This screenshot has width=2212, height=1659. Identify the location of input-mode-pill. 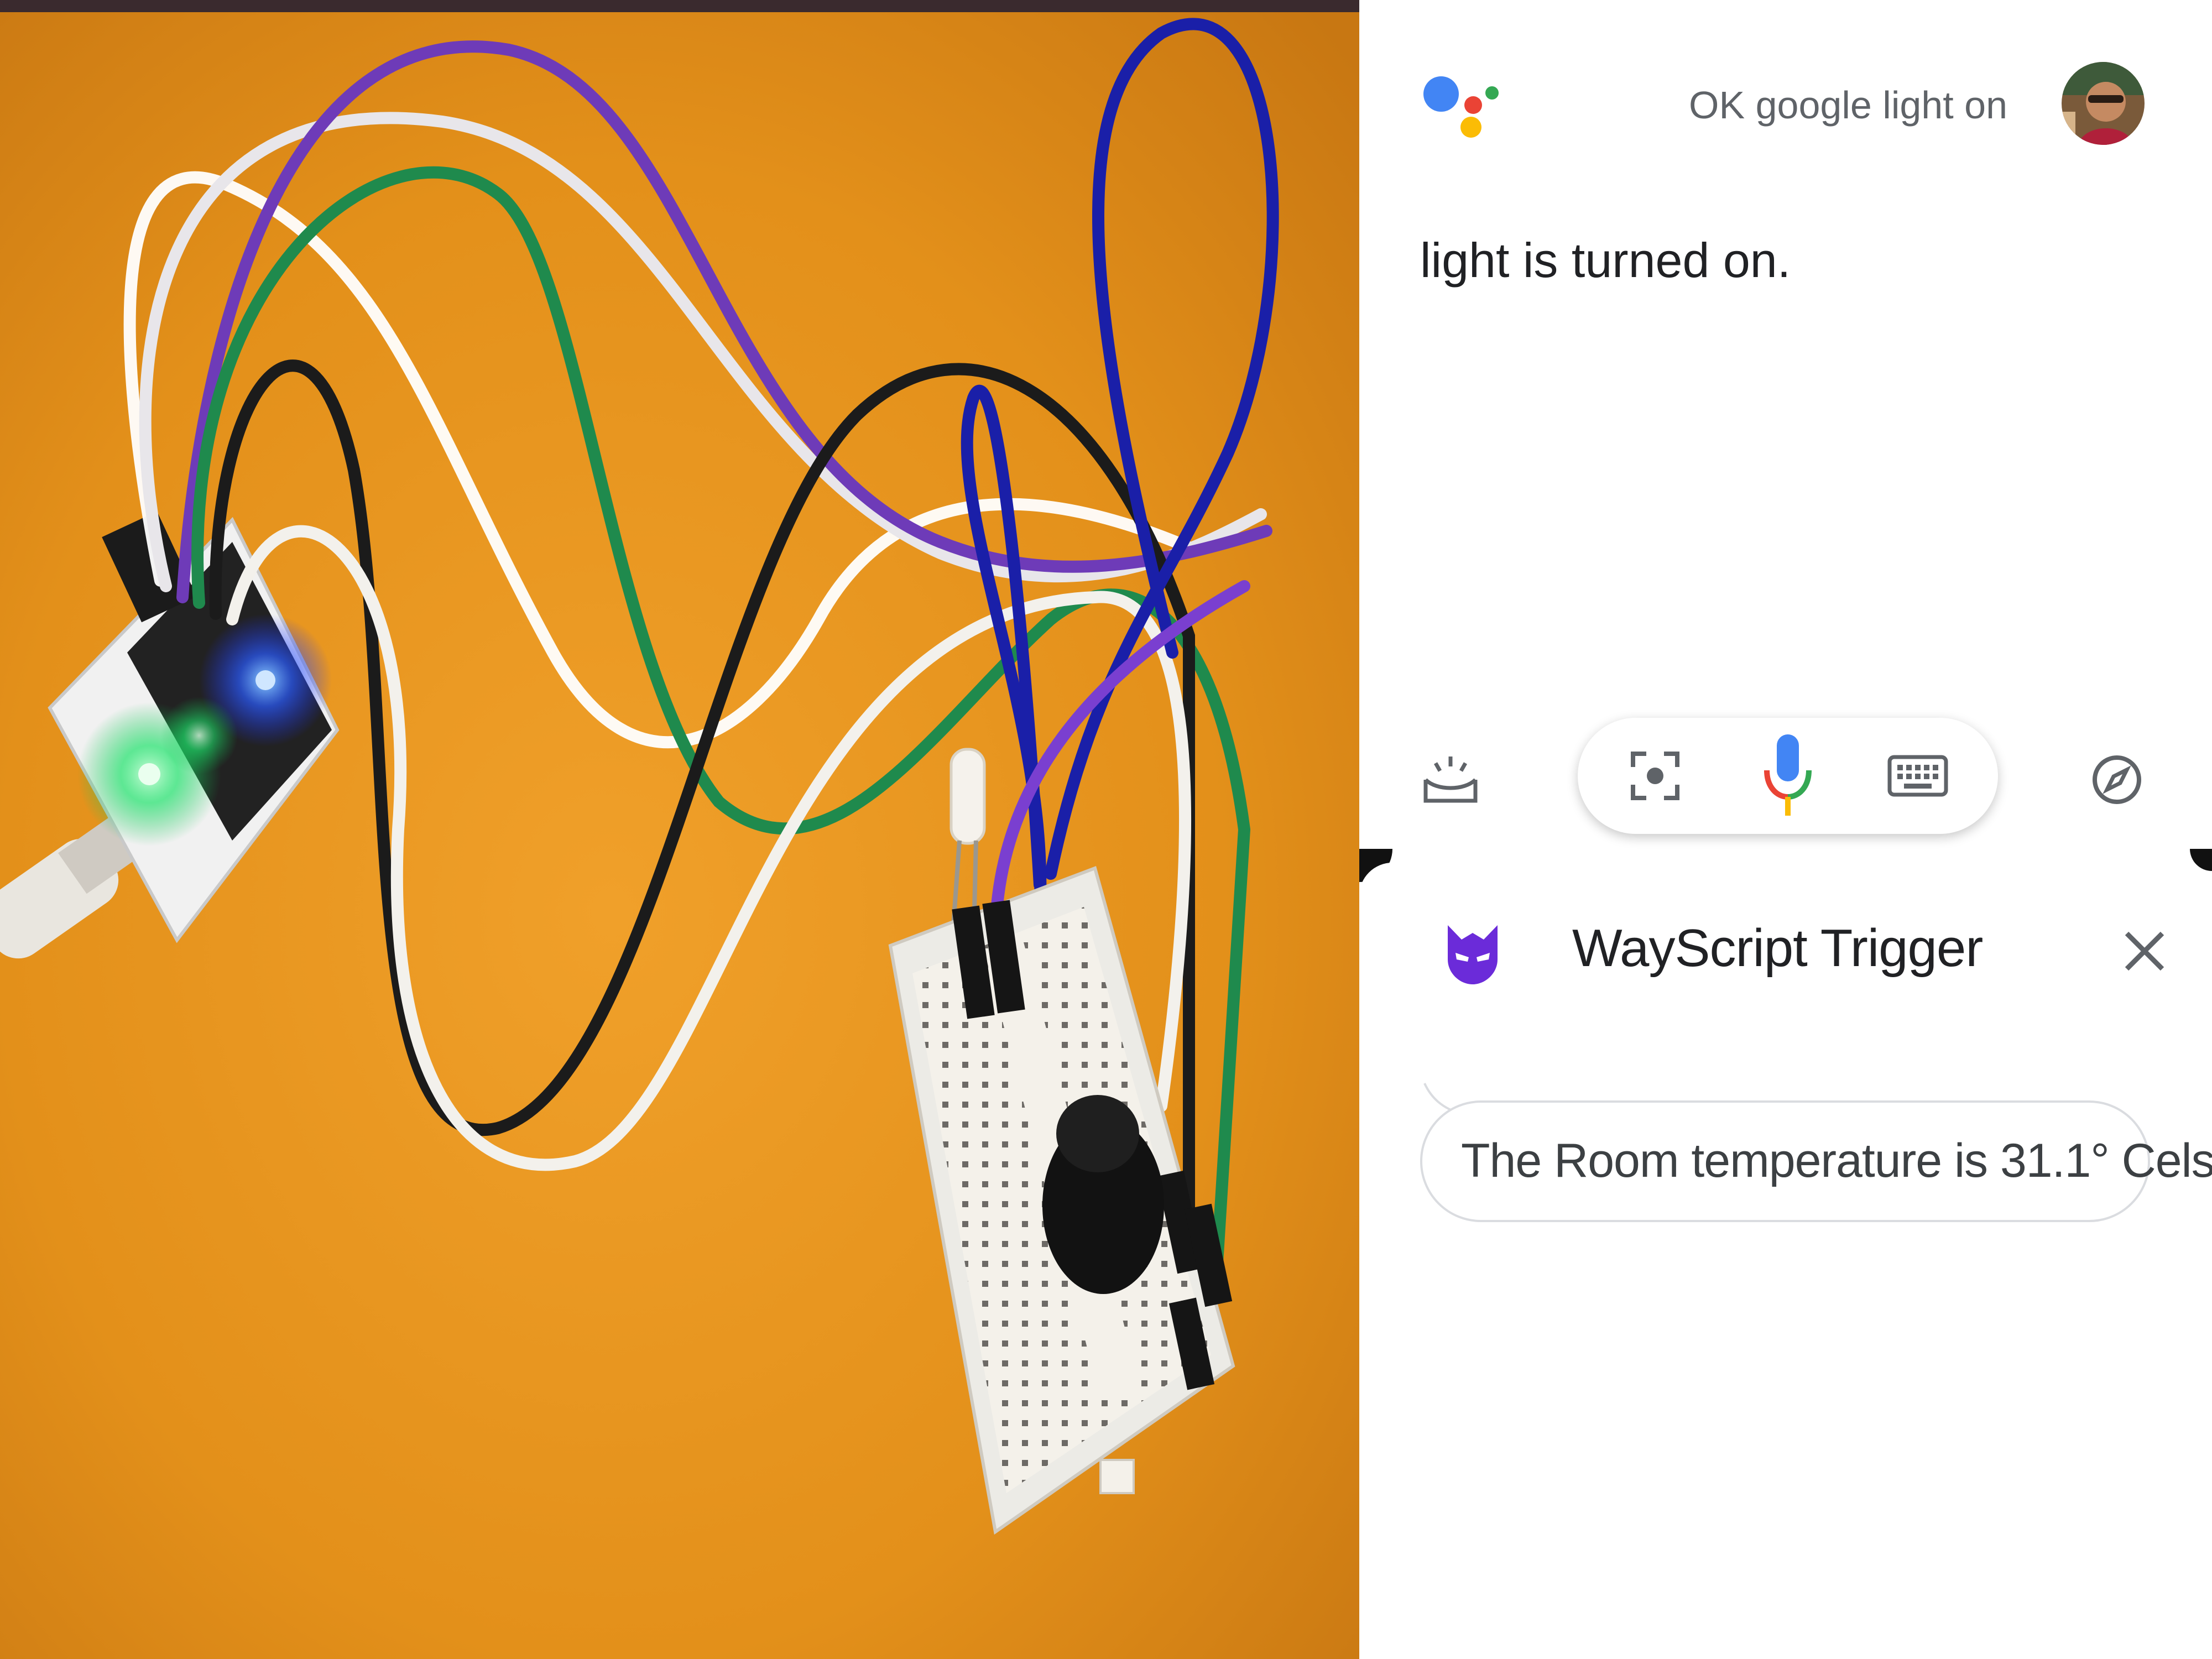
(1788, 776).